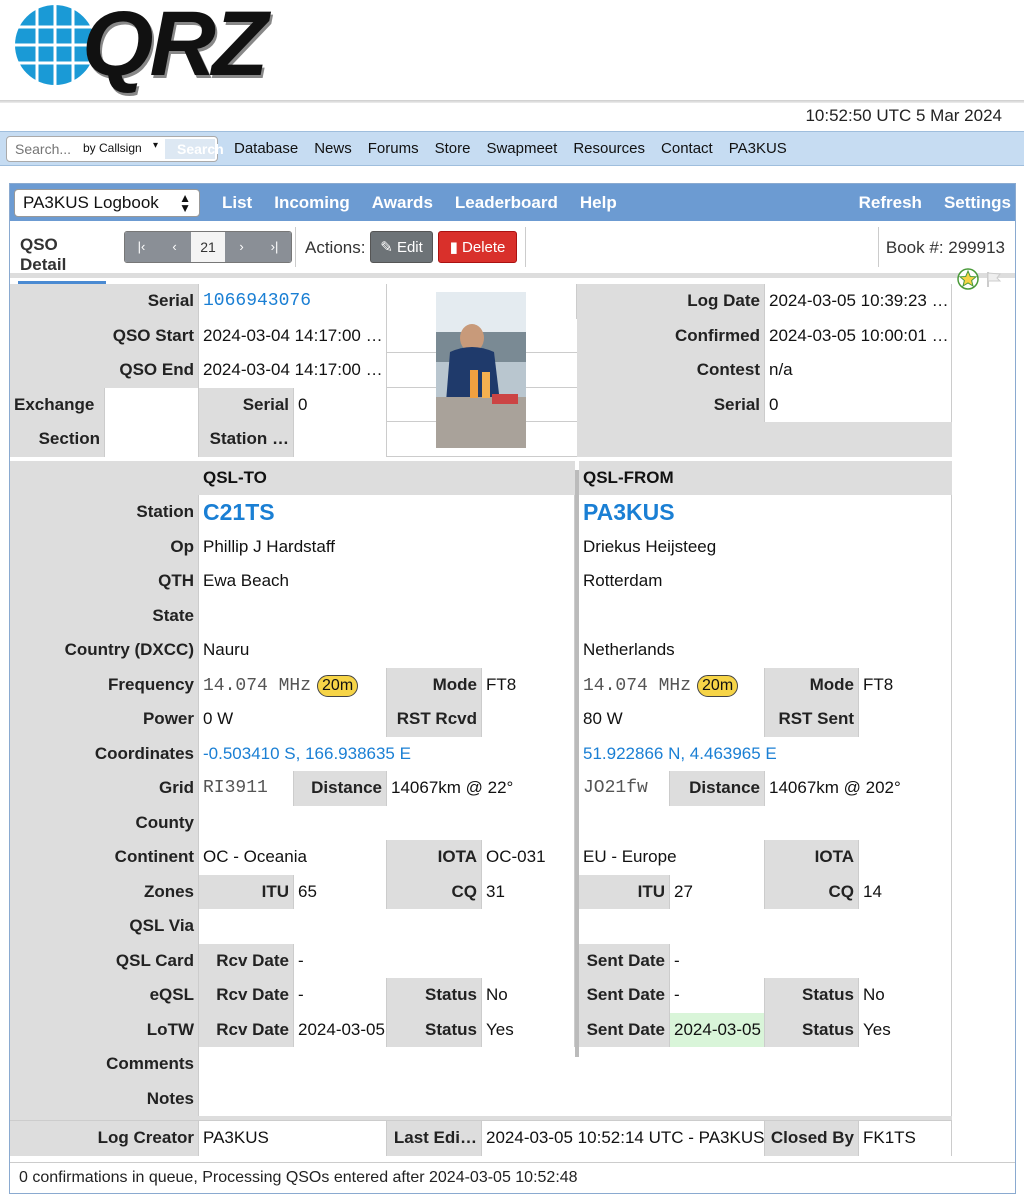 The image size is (1024, 1200). What do you see at coordinates (765, 926) in the screenshot?
I see `from-qsl-via` at bounding box center [765, 926].